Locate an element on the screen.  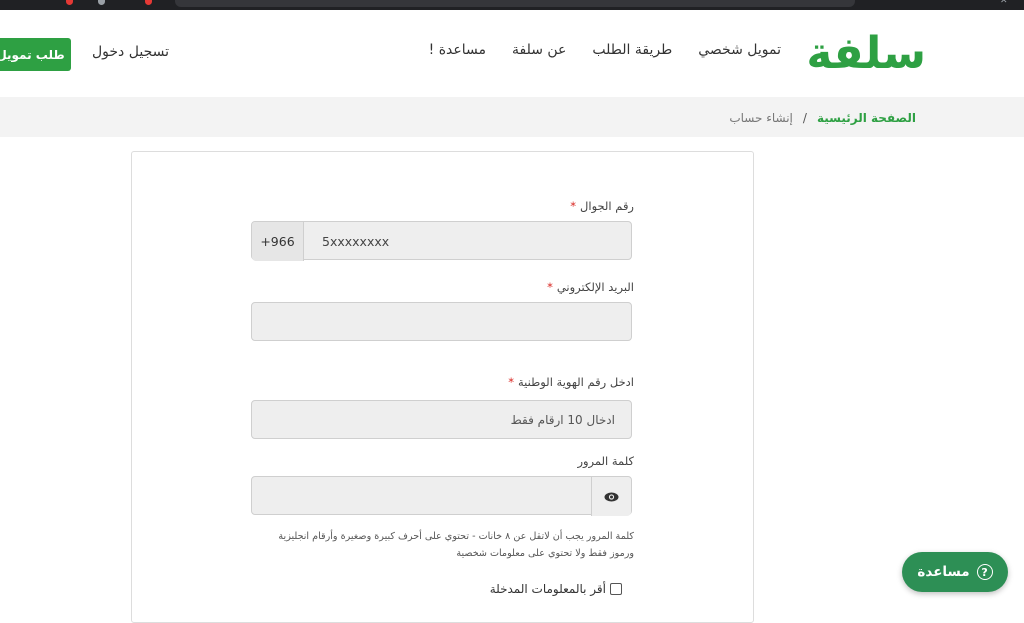
national-id-label: ادخل رقم الهوية الوطنية* is located at coordinates (571, 382).